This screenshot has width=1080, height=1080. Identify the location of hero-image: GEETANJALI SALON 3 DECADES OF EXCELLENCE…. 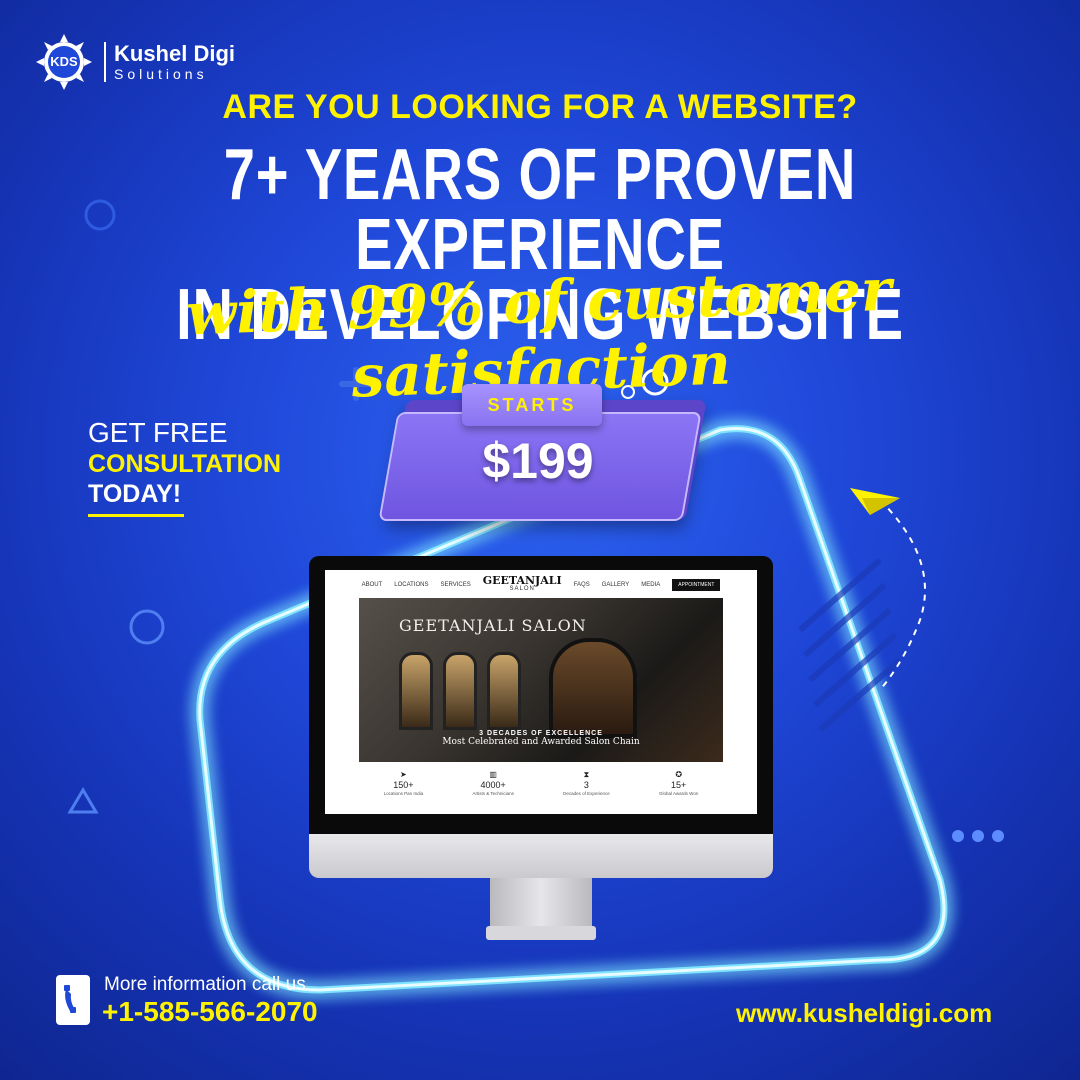
(541, 680).